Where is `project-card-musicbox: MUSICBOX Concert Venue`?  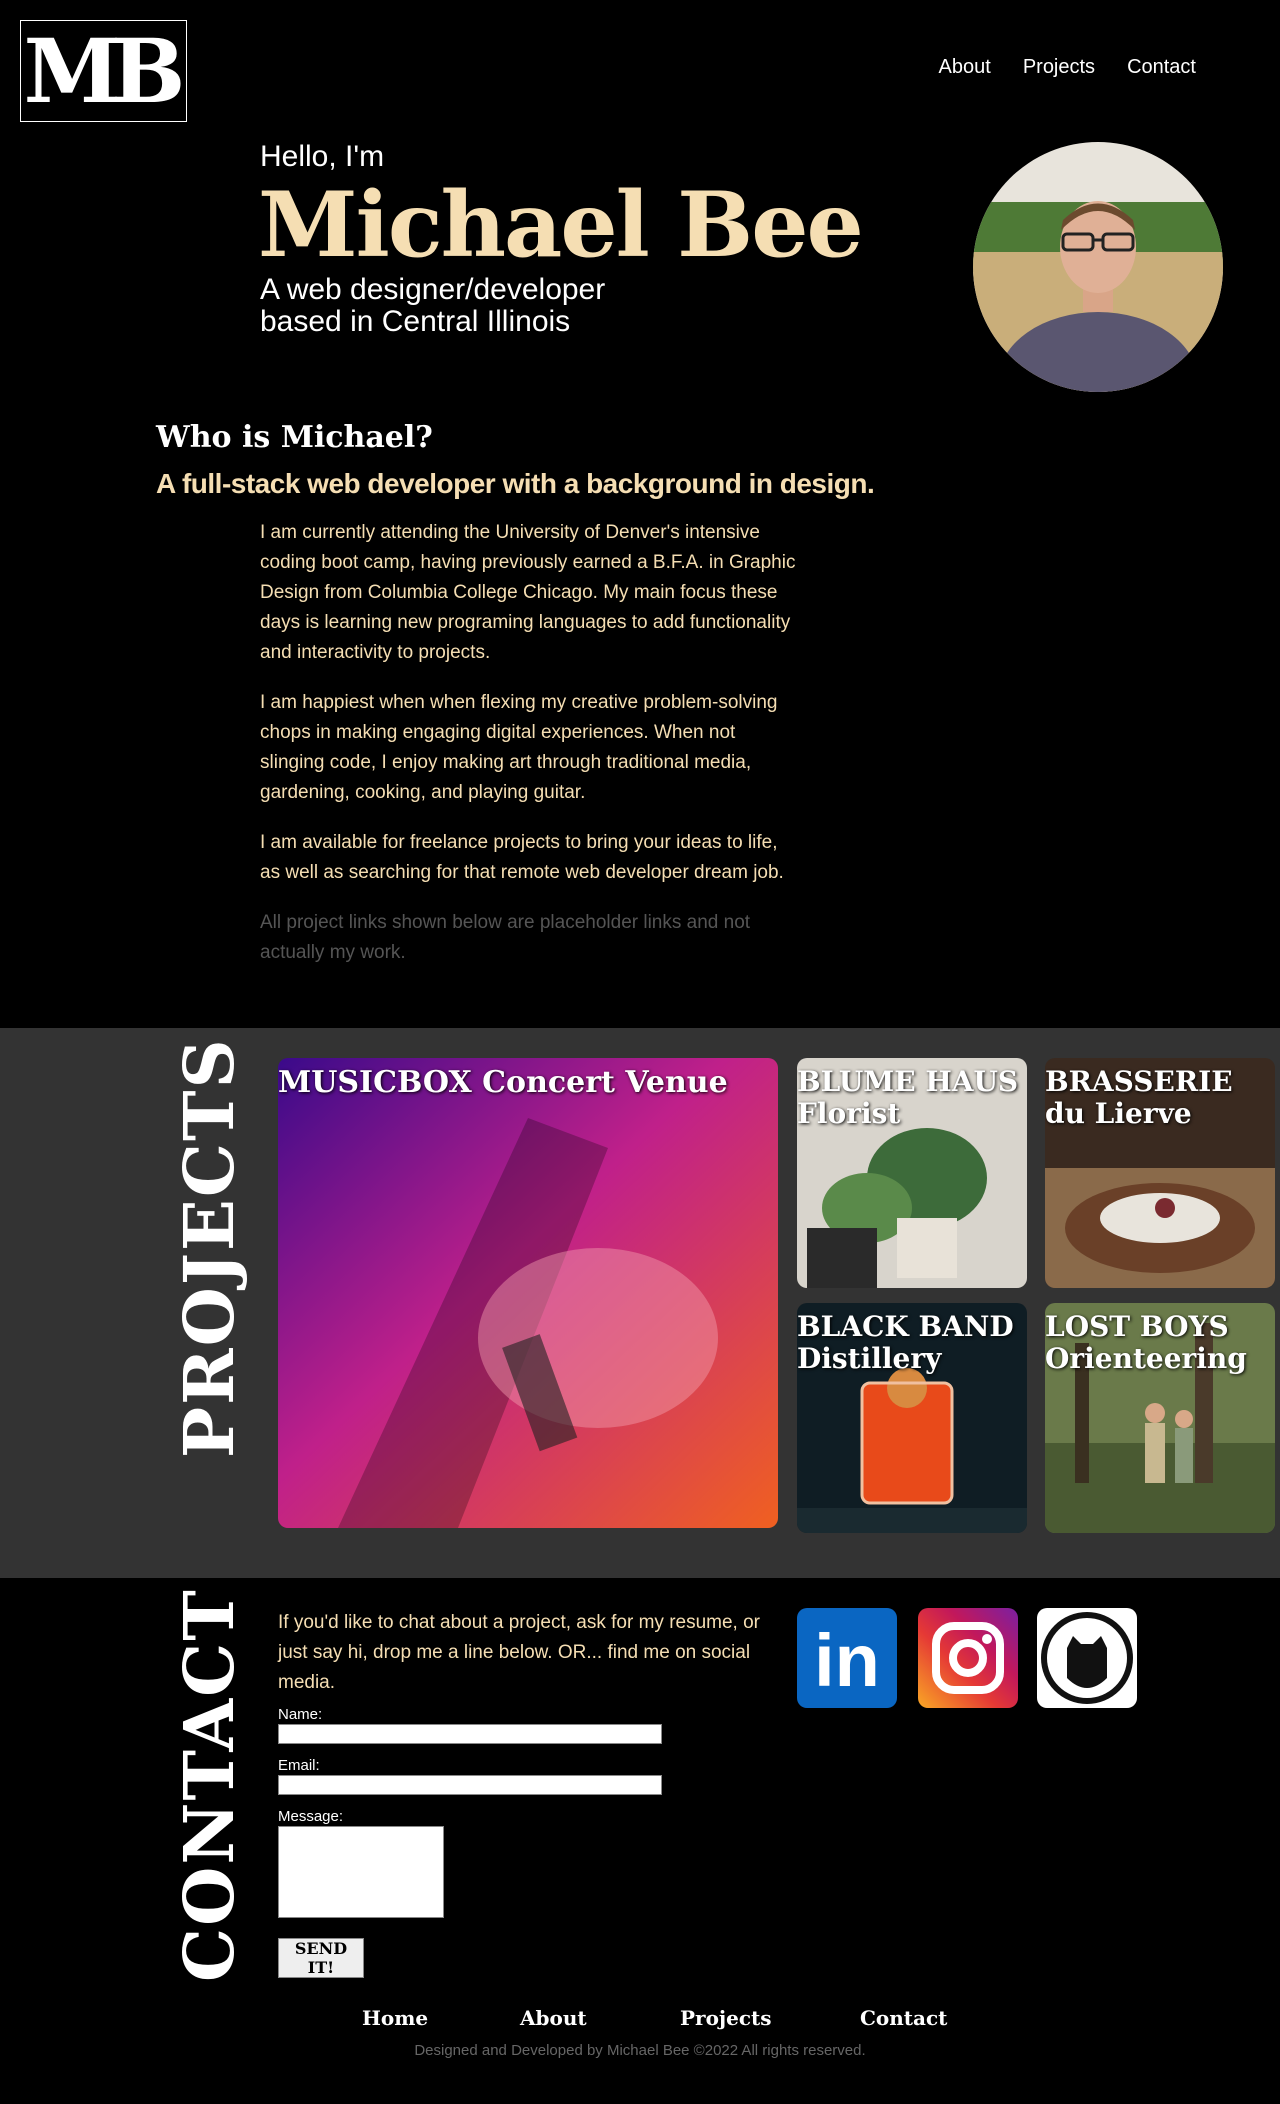 project-card-musicbox: MUSICBOX Concert Venue is located at coordinates (528, 1293).